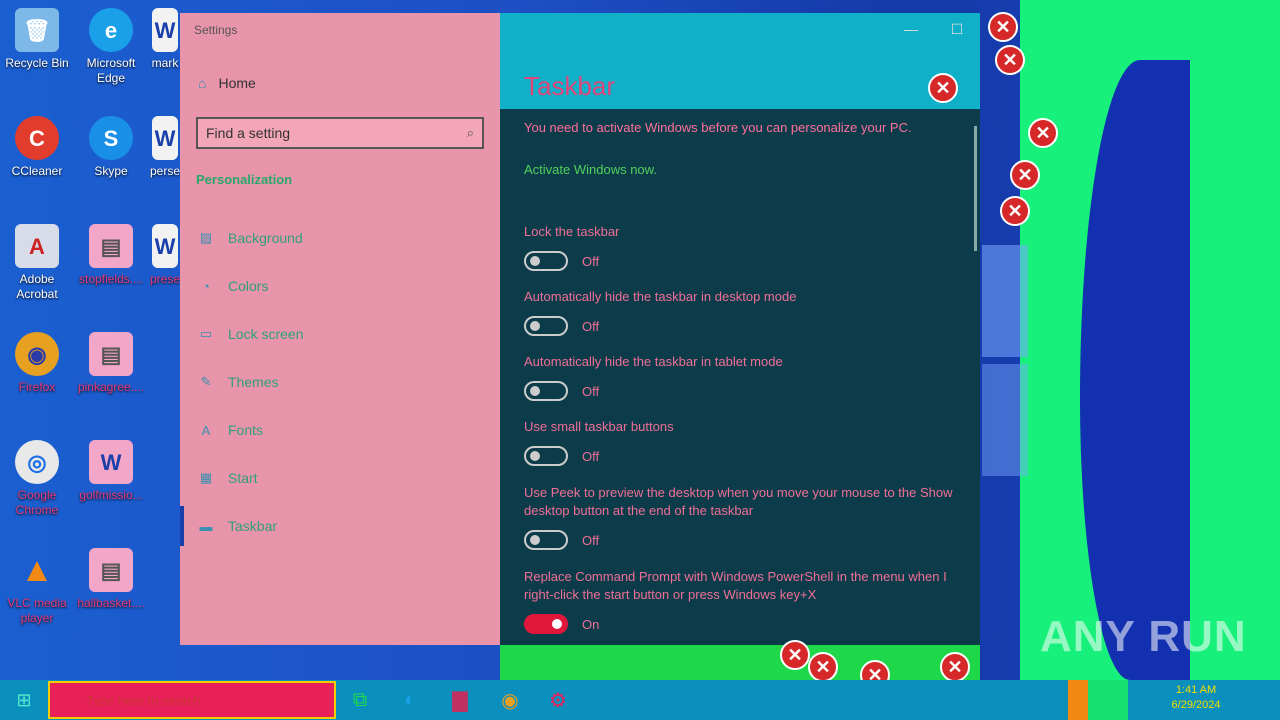 This screenshot has height=720, width=1280. Describe the element at coordinates (248, 133) in the screenshot. I see `search-placeholder: Find a setting` at that location.